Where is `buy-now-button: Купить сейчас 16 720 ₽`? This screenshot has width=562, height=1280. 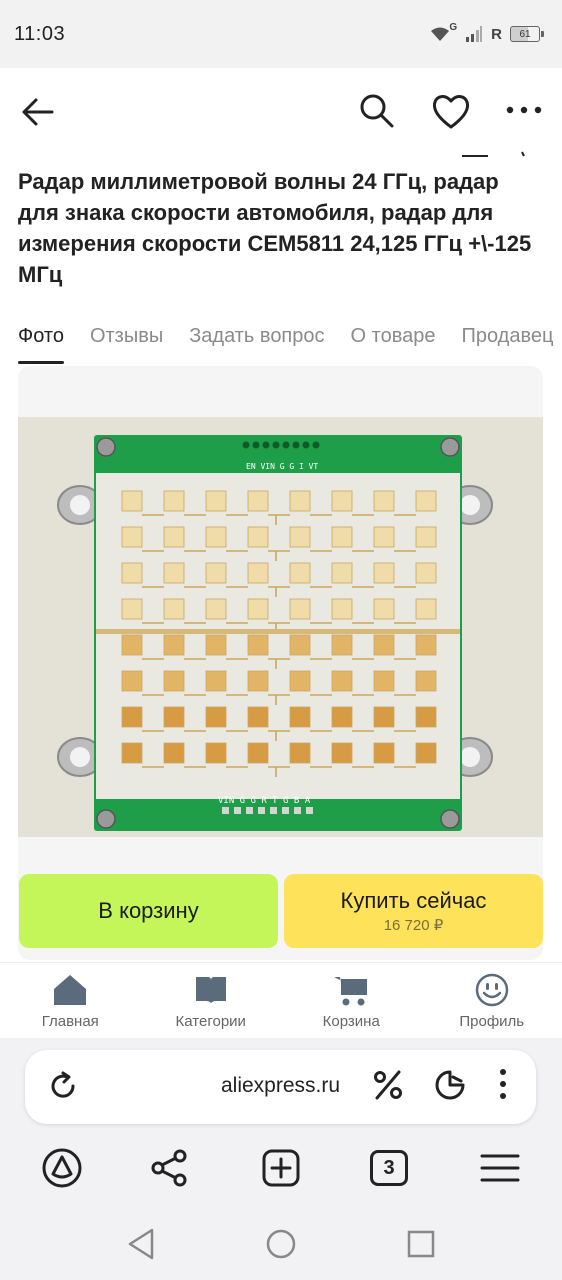 buy-now-button: Купить сейчас 16 720 ₽ is located at coordinates (413, 911).